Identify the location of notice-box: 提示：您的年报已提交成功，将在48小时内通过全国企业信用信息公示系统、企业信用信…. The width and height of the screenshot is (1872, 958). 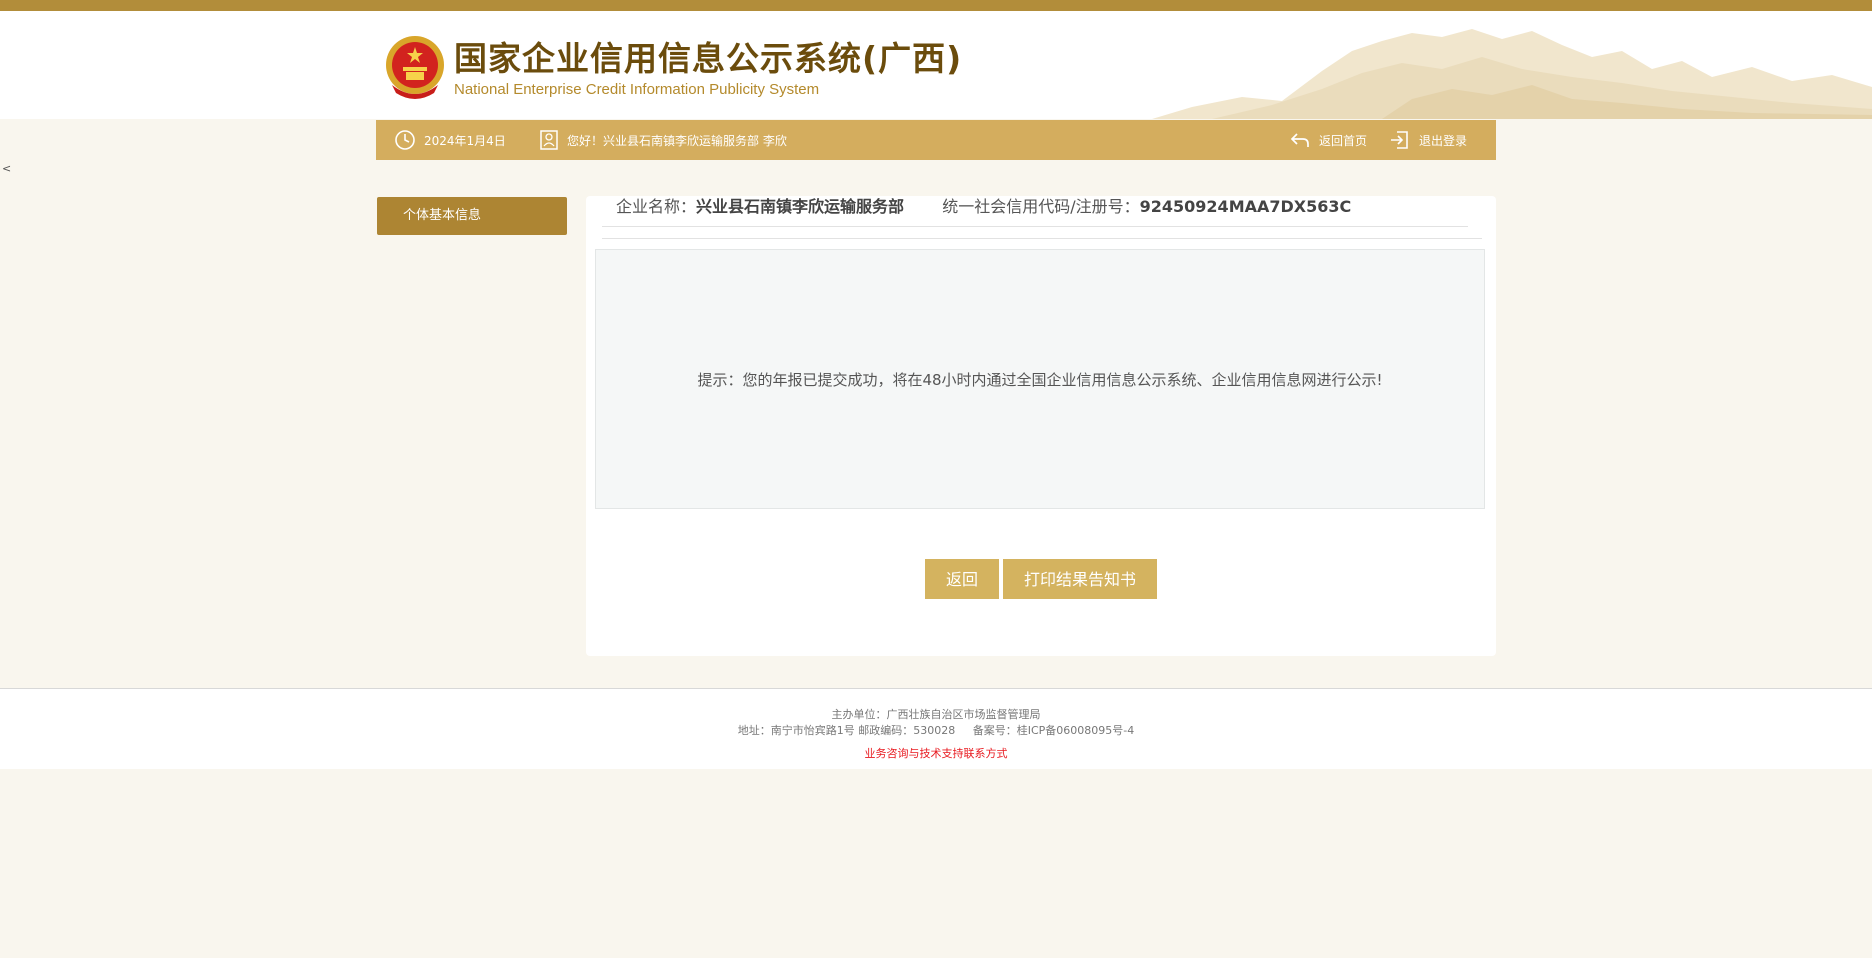
(1040, 379).